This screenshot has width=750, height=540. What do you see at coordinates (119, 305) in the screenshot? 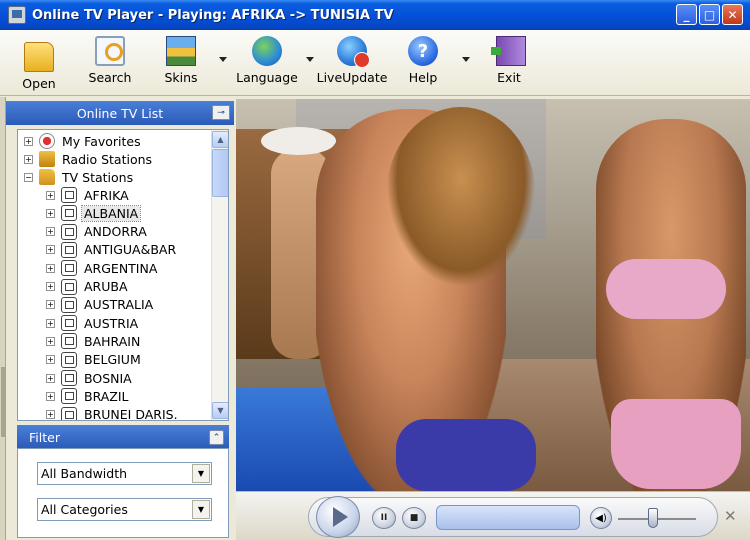
I see `station-label: AUSTRALIA` at bounding box center [119, 305].